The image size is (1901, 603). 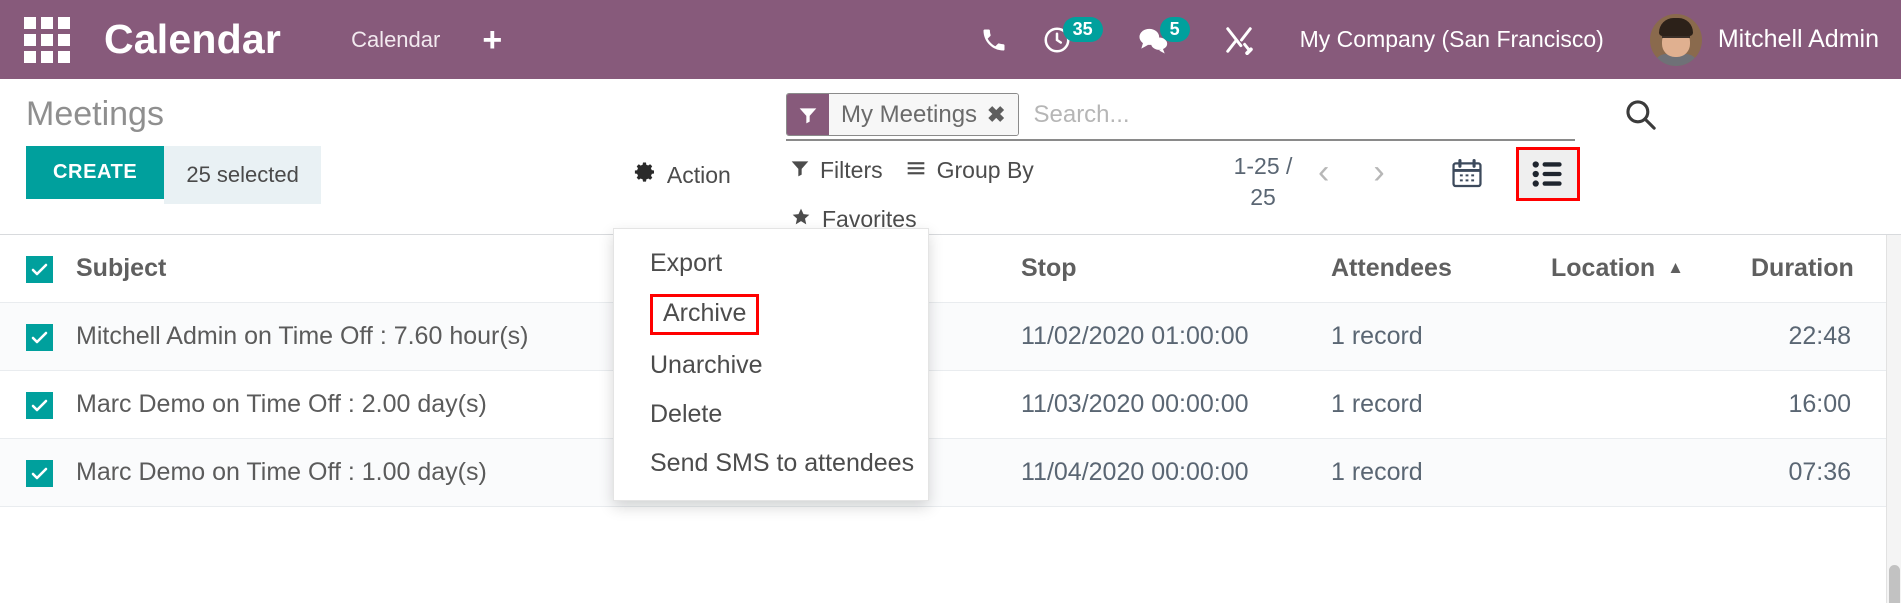 I want to click on column-header-location: Location ▲, so click(x=1651, y=269).